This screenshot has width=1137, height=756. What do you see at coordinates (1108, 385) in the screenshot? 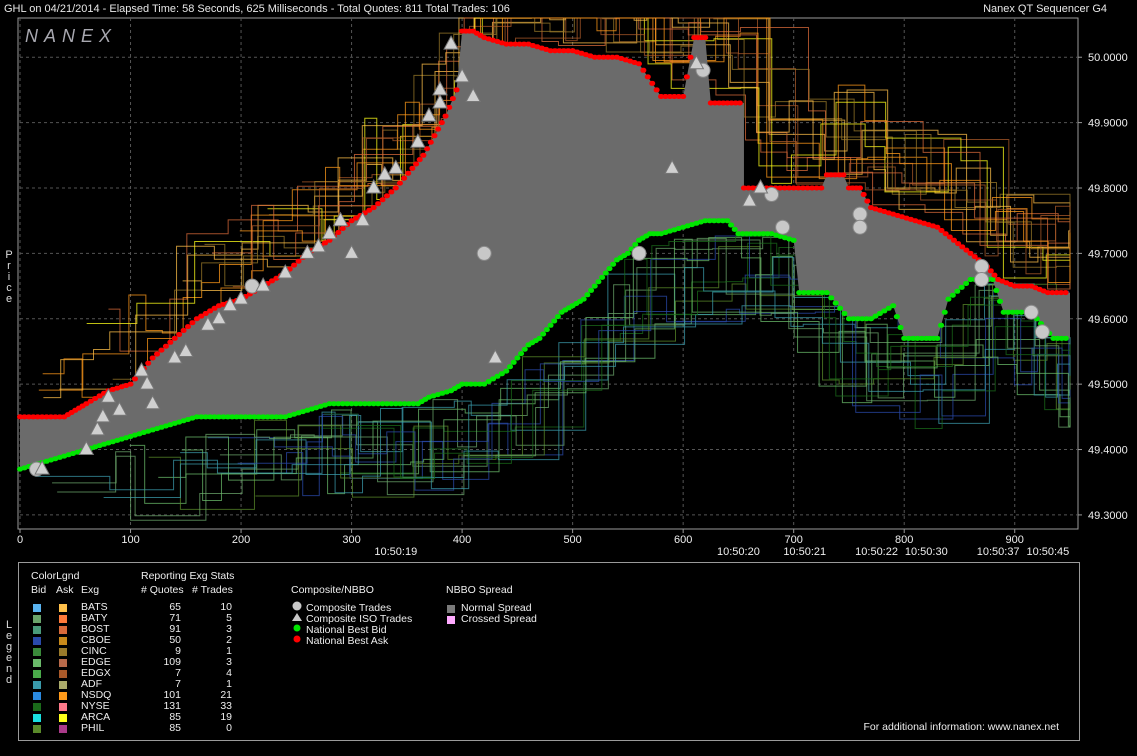
I see `y-tick-label-2: 49.5000` at bounding box center [1108, 385].